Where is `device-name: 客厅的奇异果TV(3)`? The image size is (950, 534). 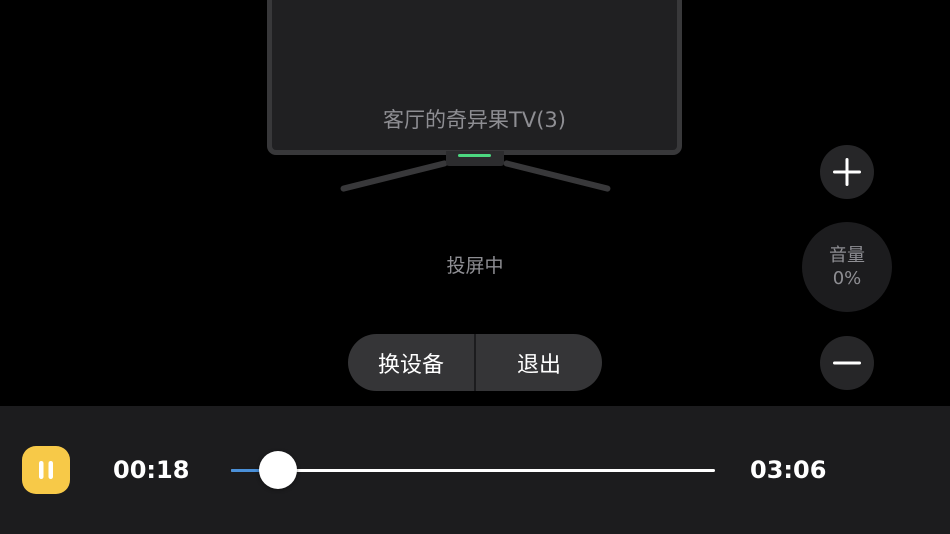
device-name: 客厅的奇异果TV(3) is located at coordinates (474, 120).